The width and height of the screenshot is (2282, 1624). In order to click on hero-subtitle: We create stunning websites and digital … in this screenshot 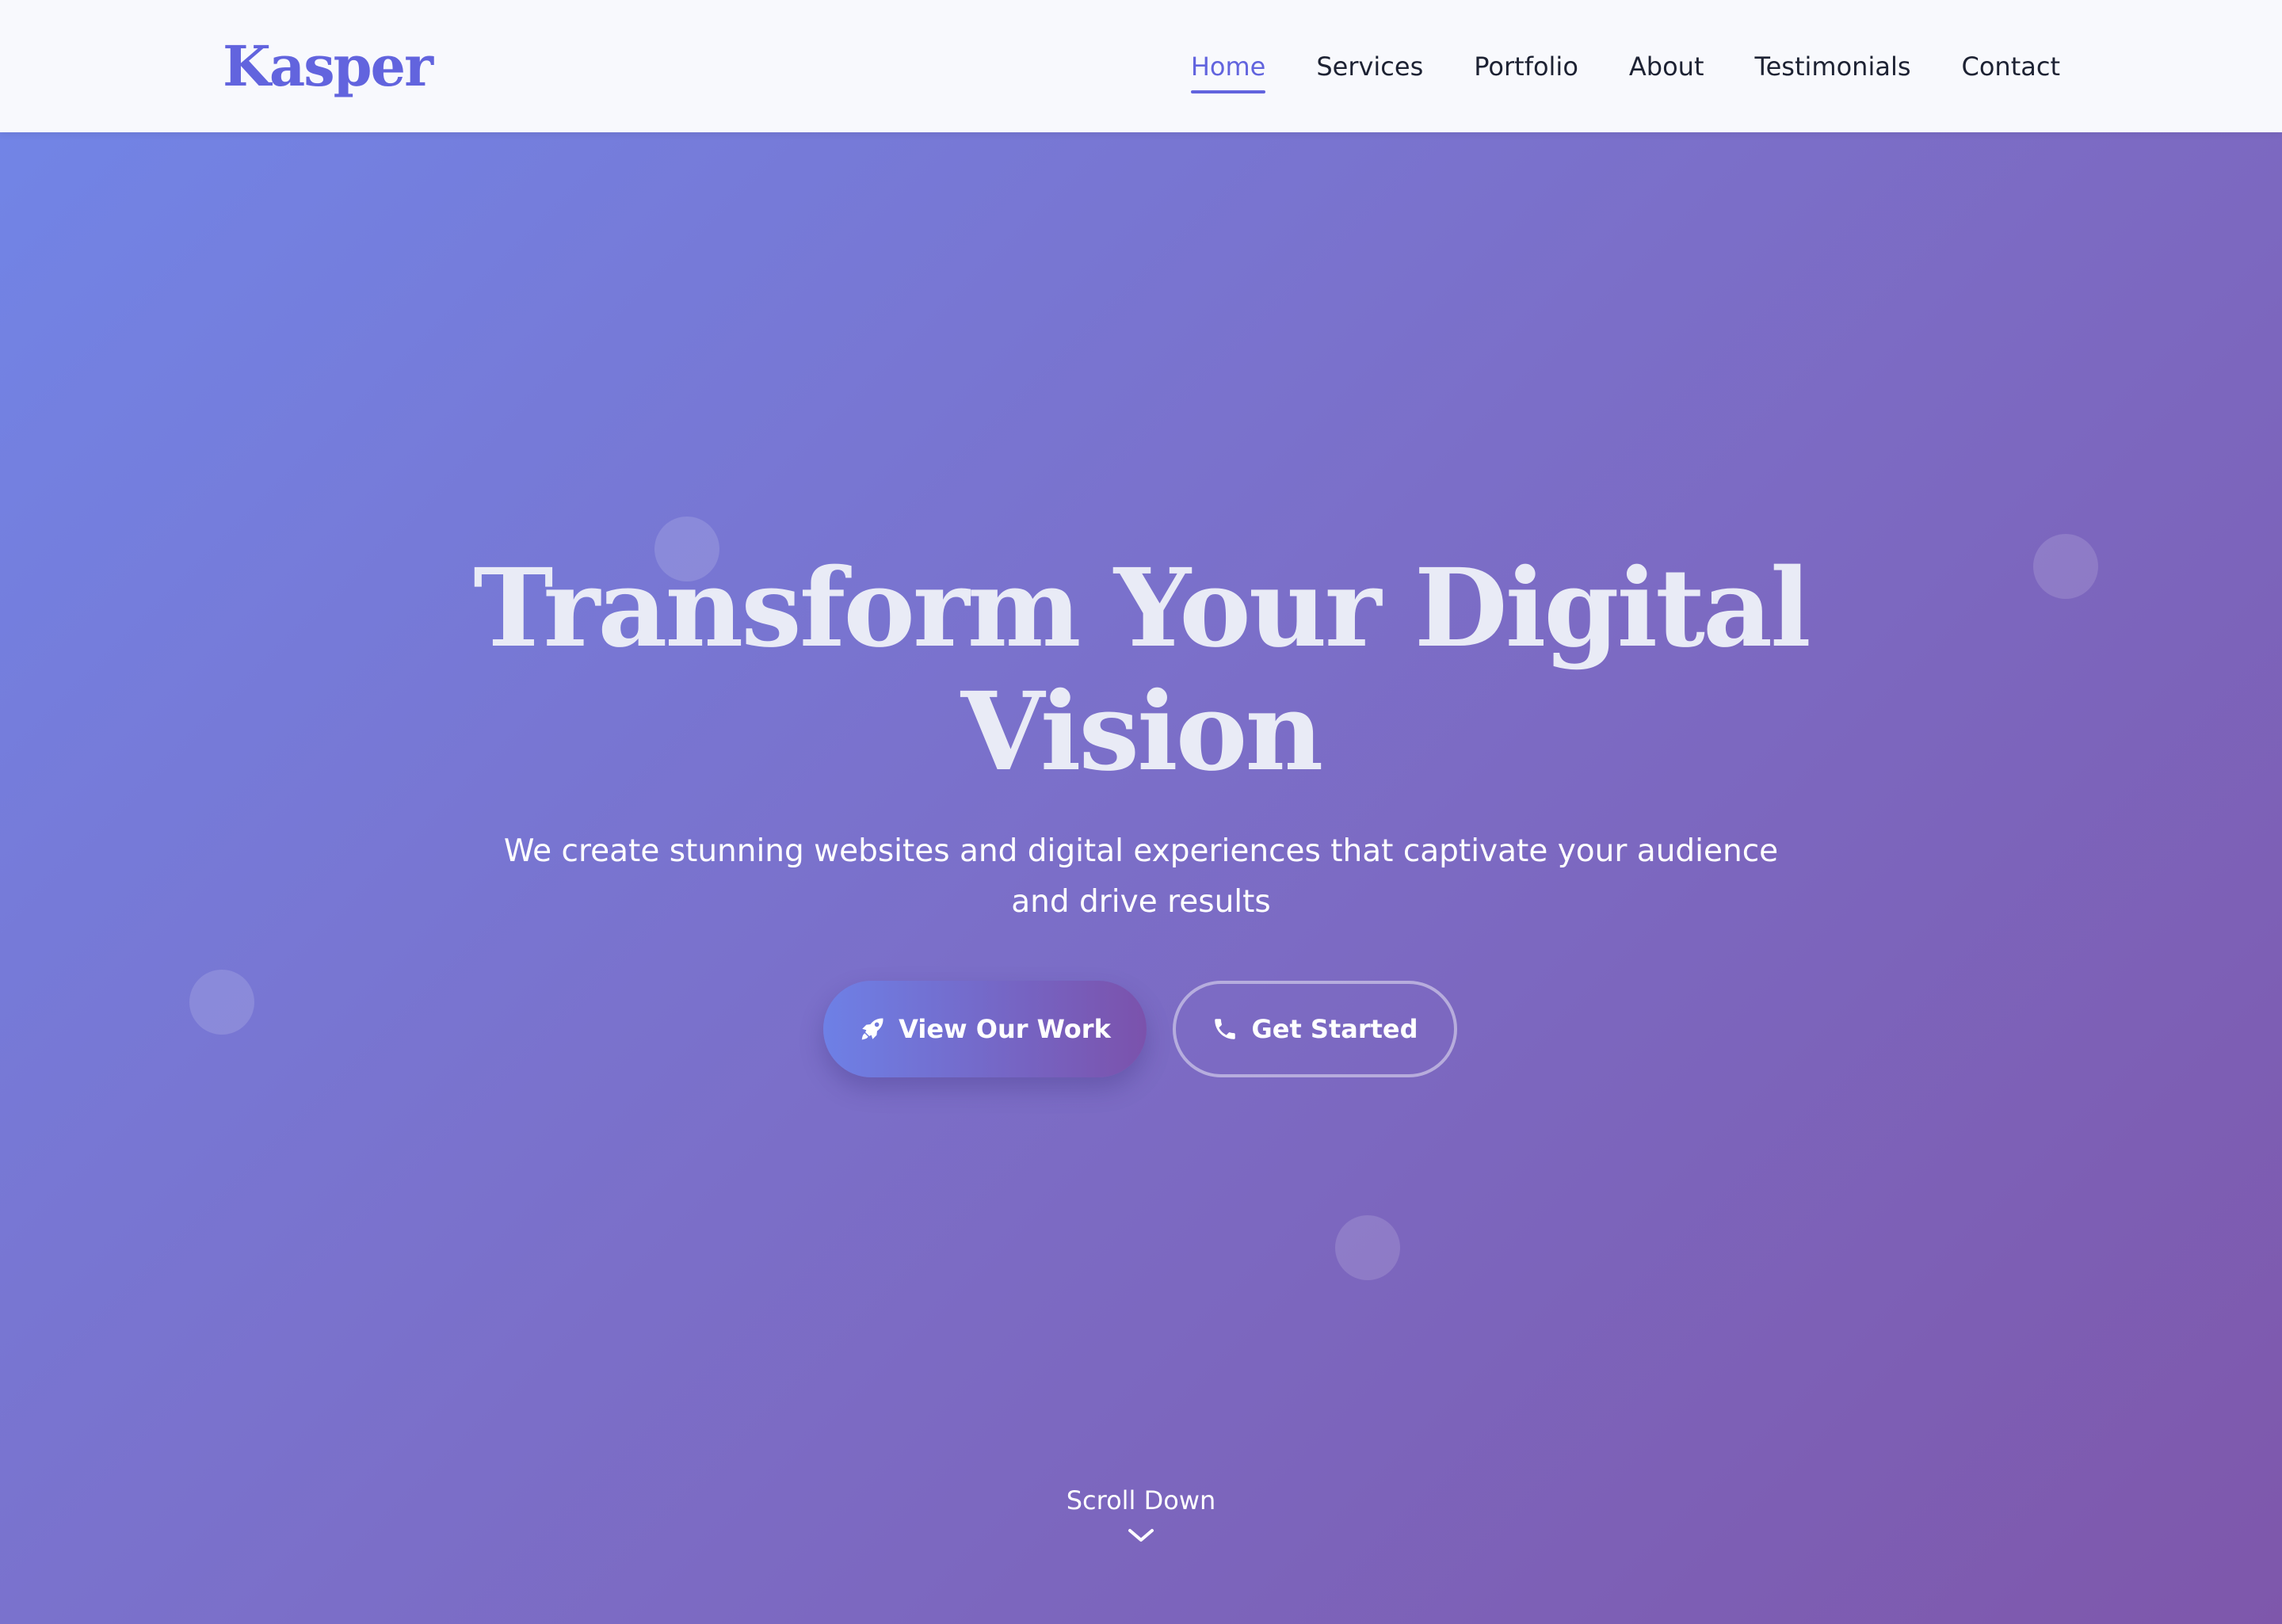, I will do `click(1141, 877)`.